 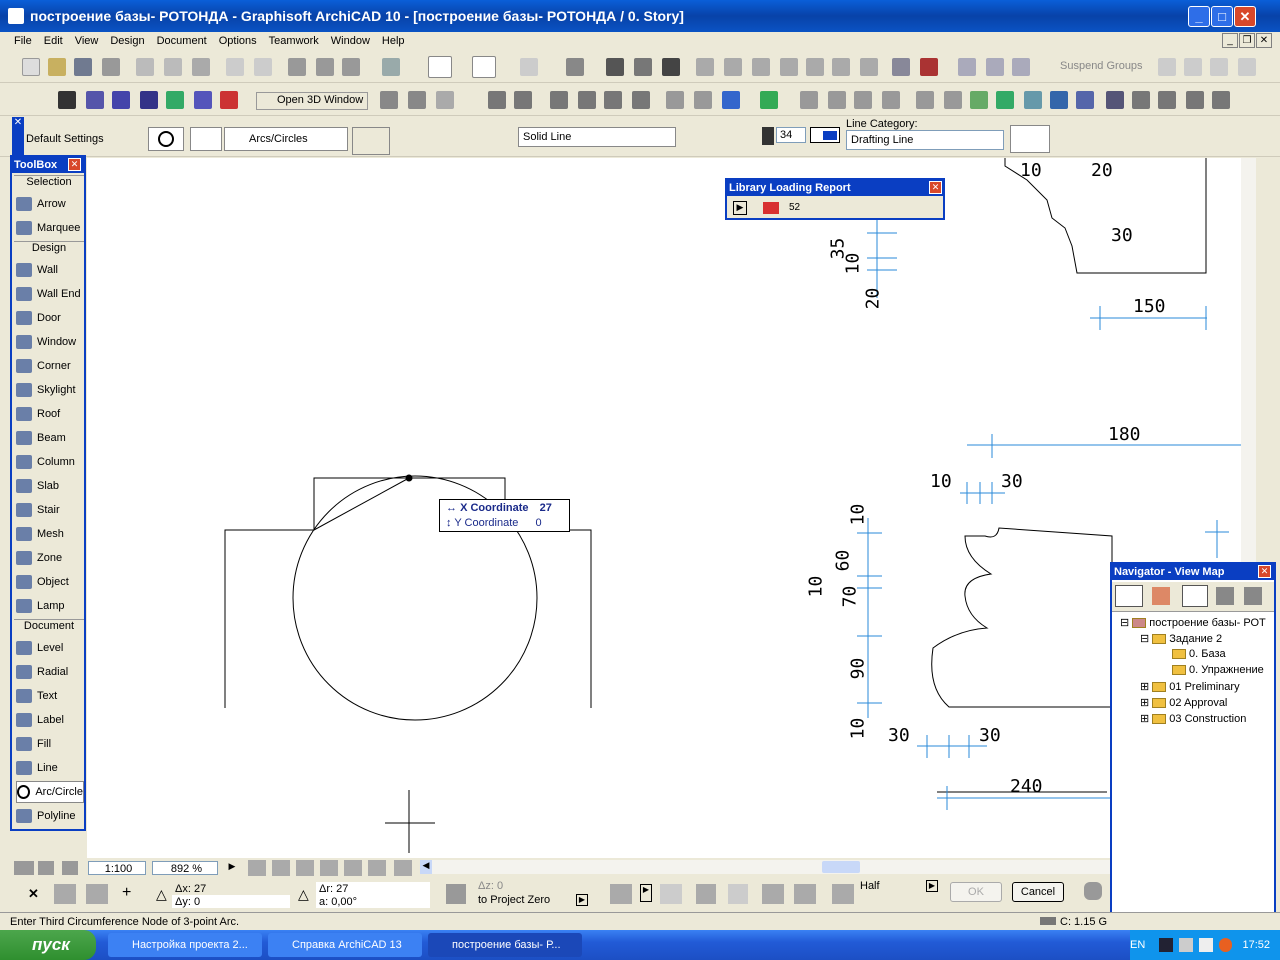 What do you see at coordinates (643, 67) in the screenshot?
I see `ruler-icon` at bounding box center [643, 67].